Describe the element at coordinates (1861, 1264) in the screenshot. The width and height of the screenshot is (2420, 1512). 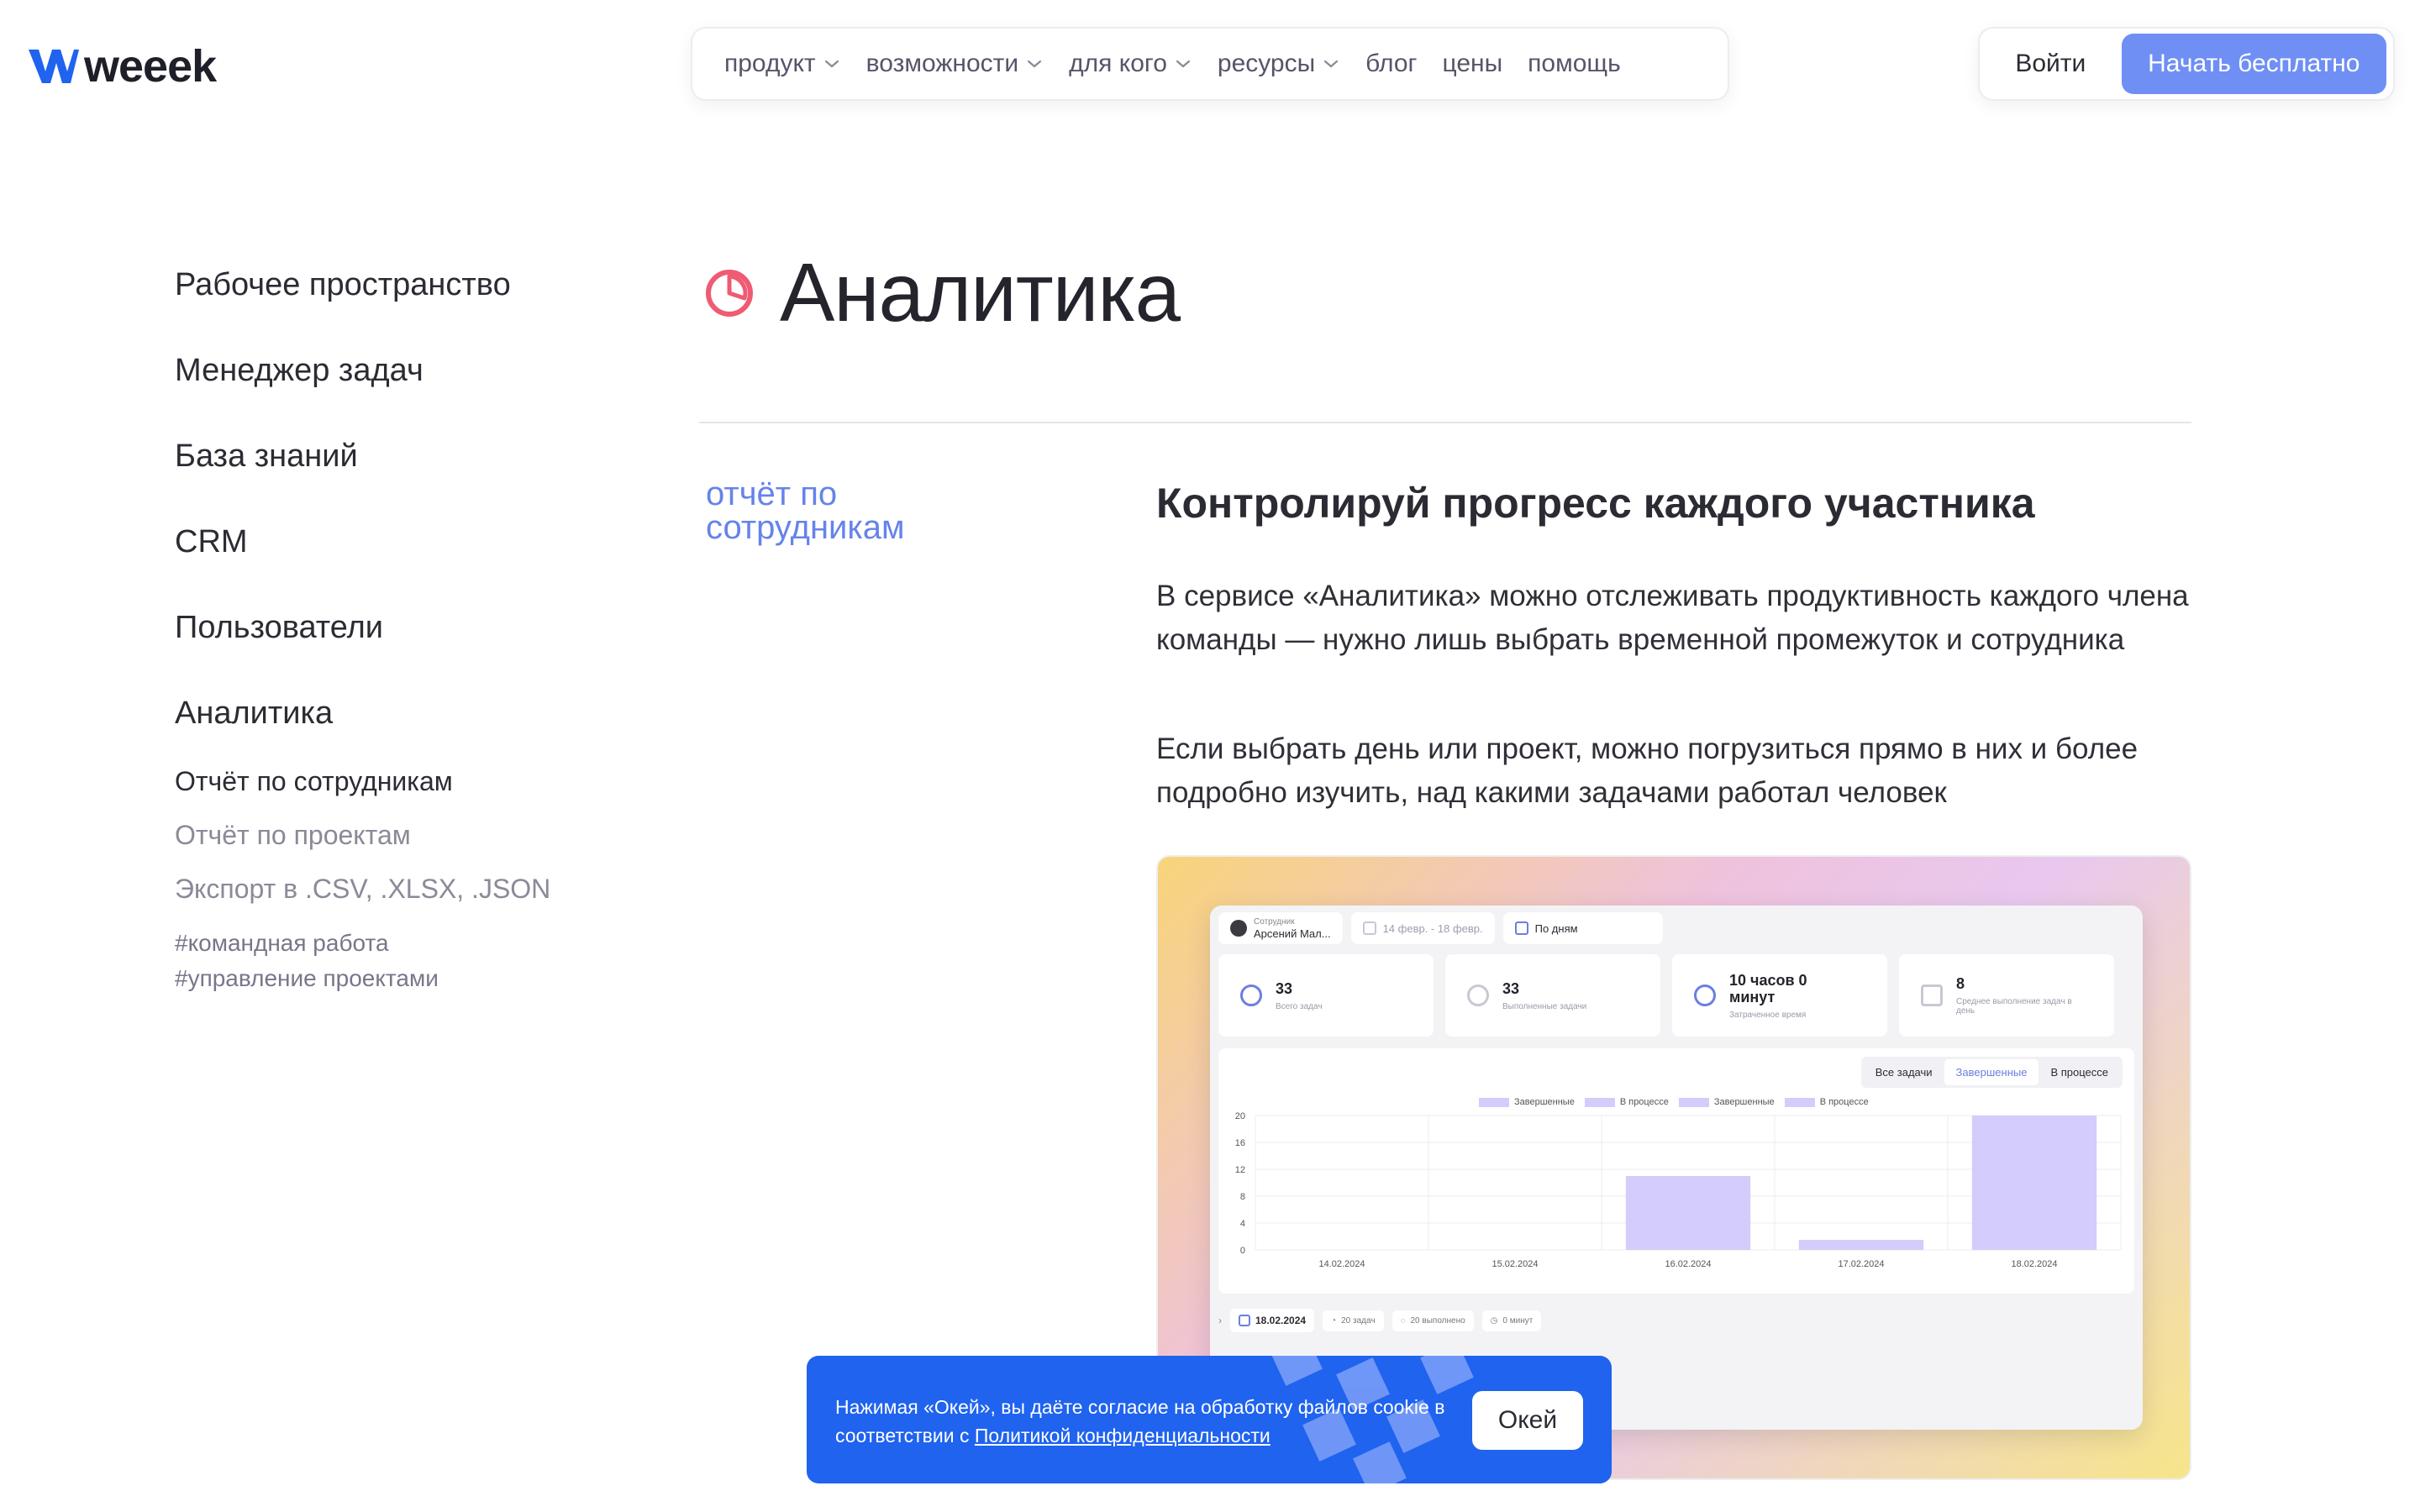
I see `x-tick-label: 17.02.2024` at that location.